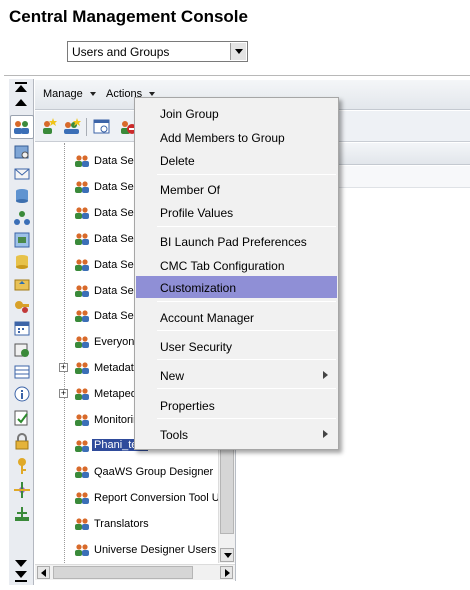  Describe the element at coordinates (172, 376) in the screenshot. I see `menu-item-label: New` at that location.